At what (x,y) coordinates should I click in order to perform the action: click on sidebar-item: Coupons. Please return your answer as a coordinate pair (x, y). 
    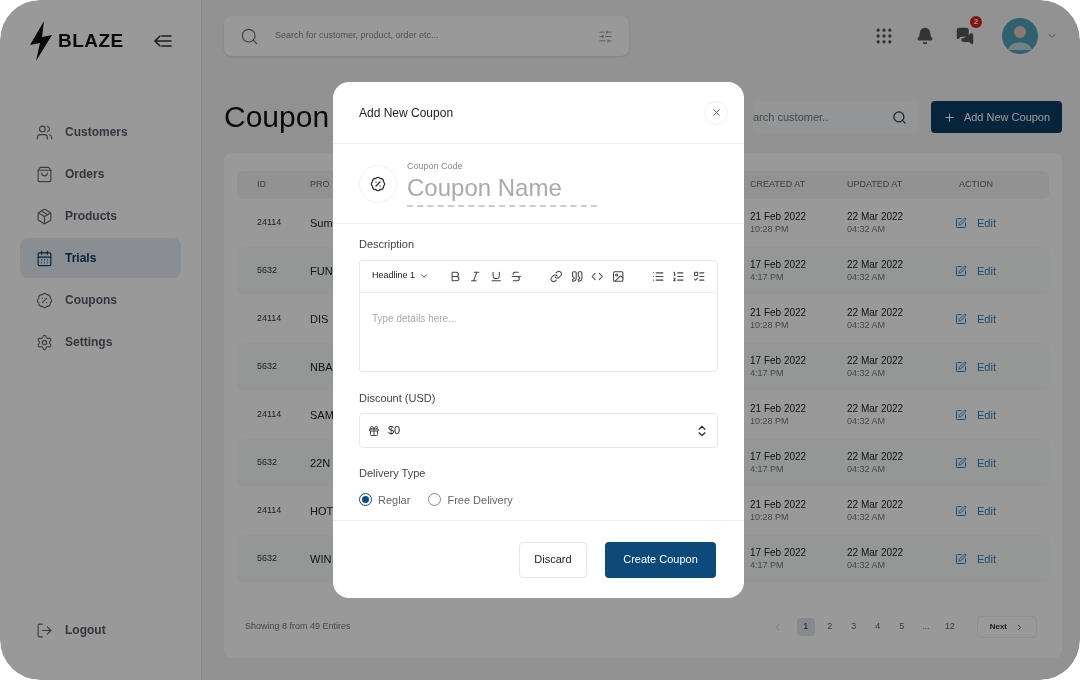
    Looking at the image, I should click on (100, 300).